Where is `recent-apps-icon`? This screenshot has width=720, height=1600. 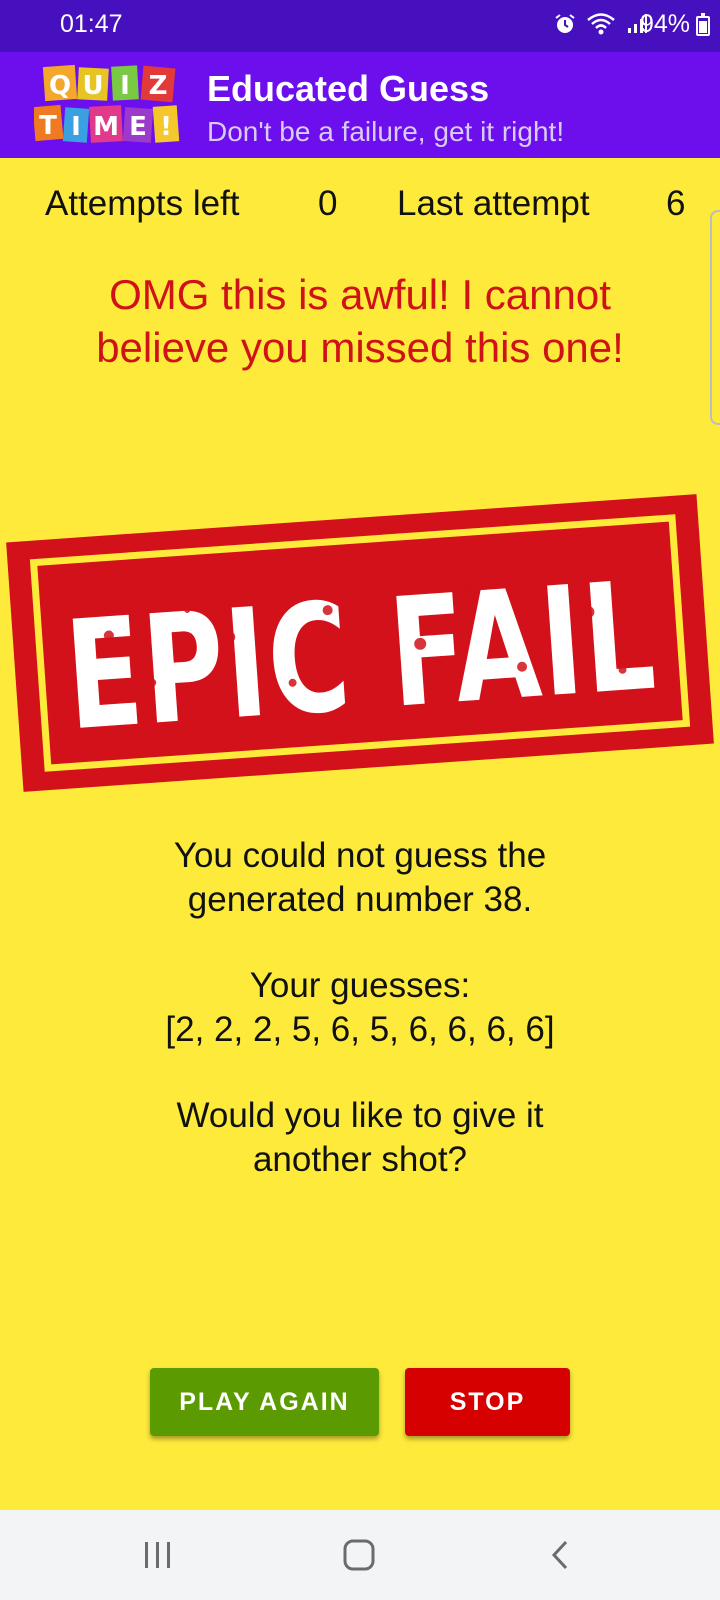
recent-apps-icon is located at coordinates (158, 1555).